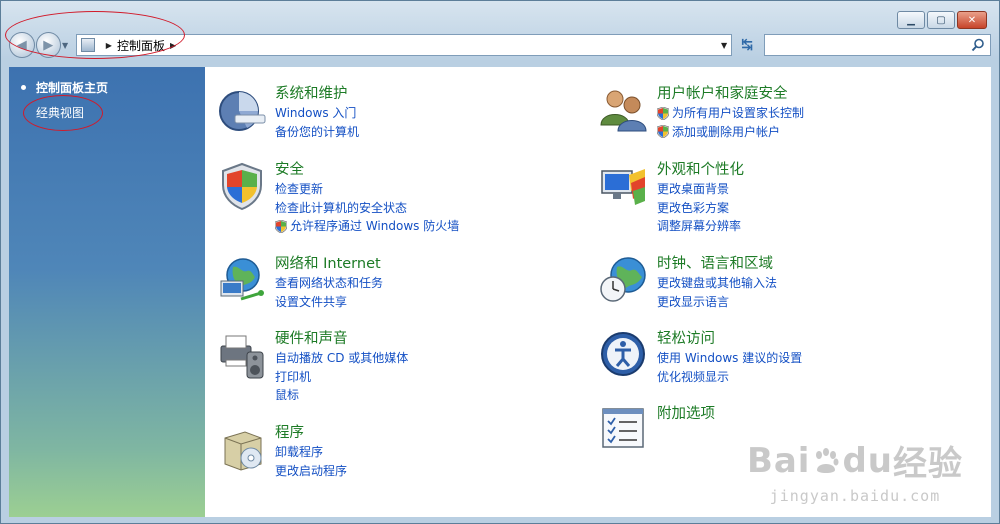 This screenshot has width=1000, height=524. I want to click on programs-box-icon, so click(242, 449).